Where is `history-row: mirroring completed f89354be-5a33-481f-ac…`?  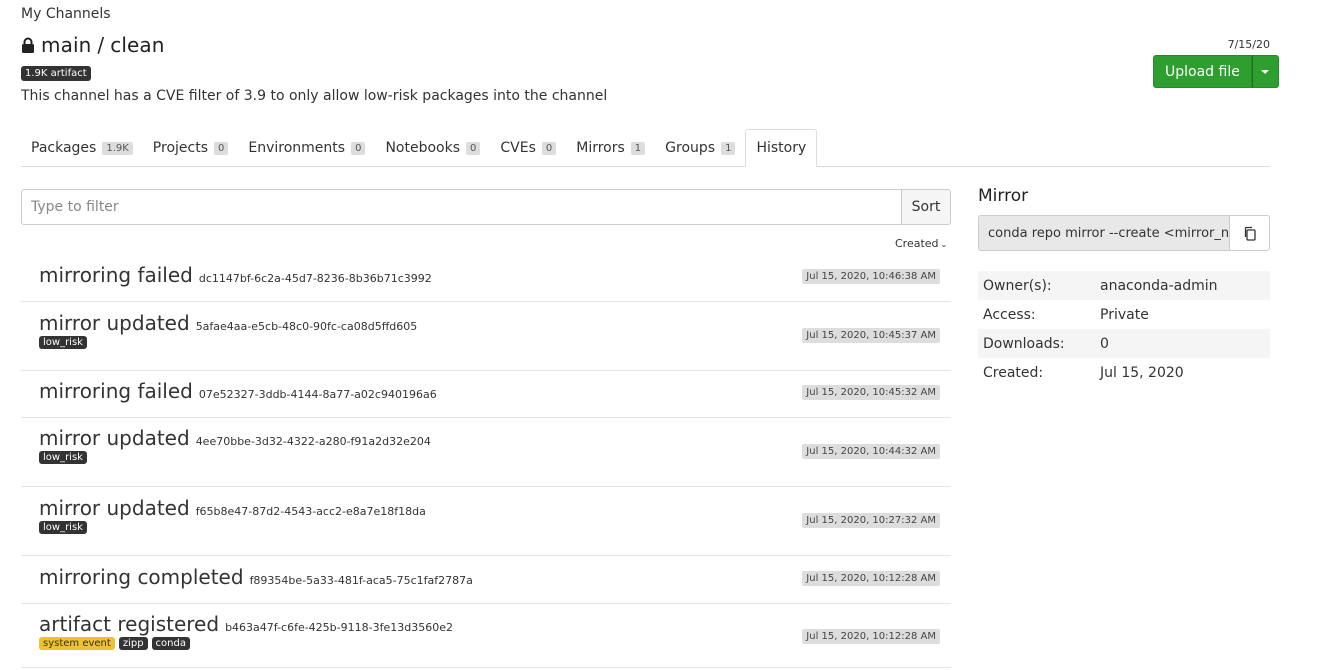
history-row: mirroring completed f89354be-5a33-481f-ac… is located at coordinates (486, 580).